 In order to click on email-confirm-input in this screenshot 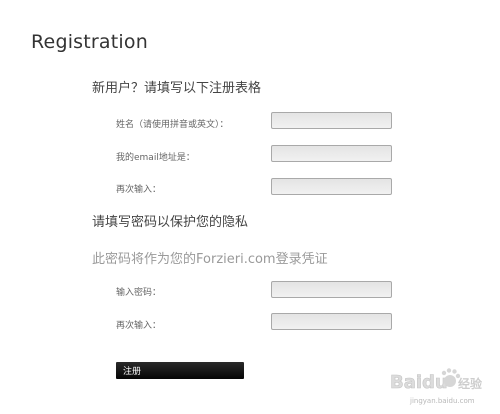, I will do `click(331, 186)`.